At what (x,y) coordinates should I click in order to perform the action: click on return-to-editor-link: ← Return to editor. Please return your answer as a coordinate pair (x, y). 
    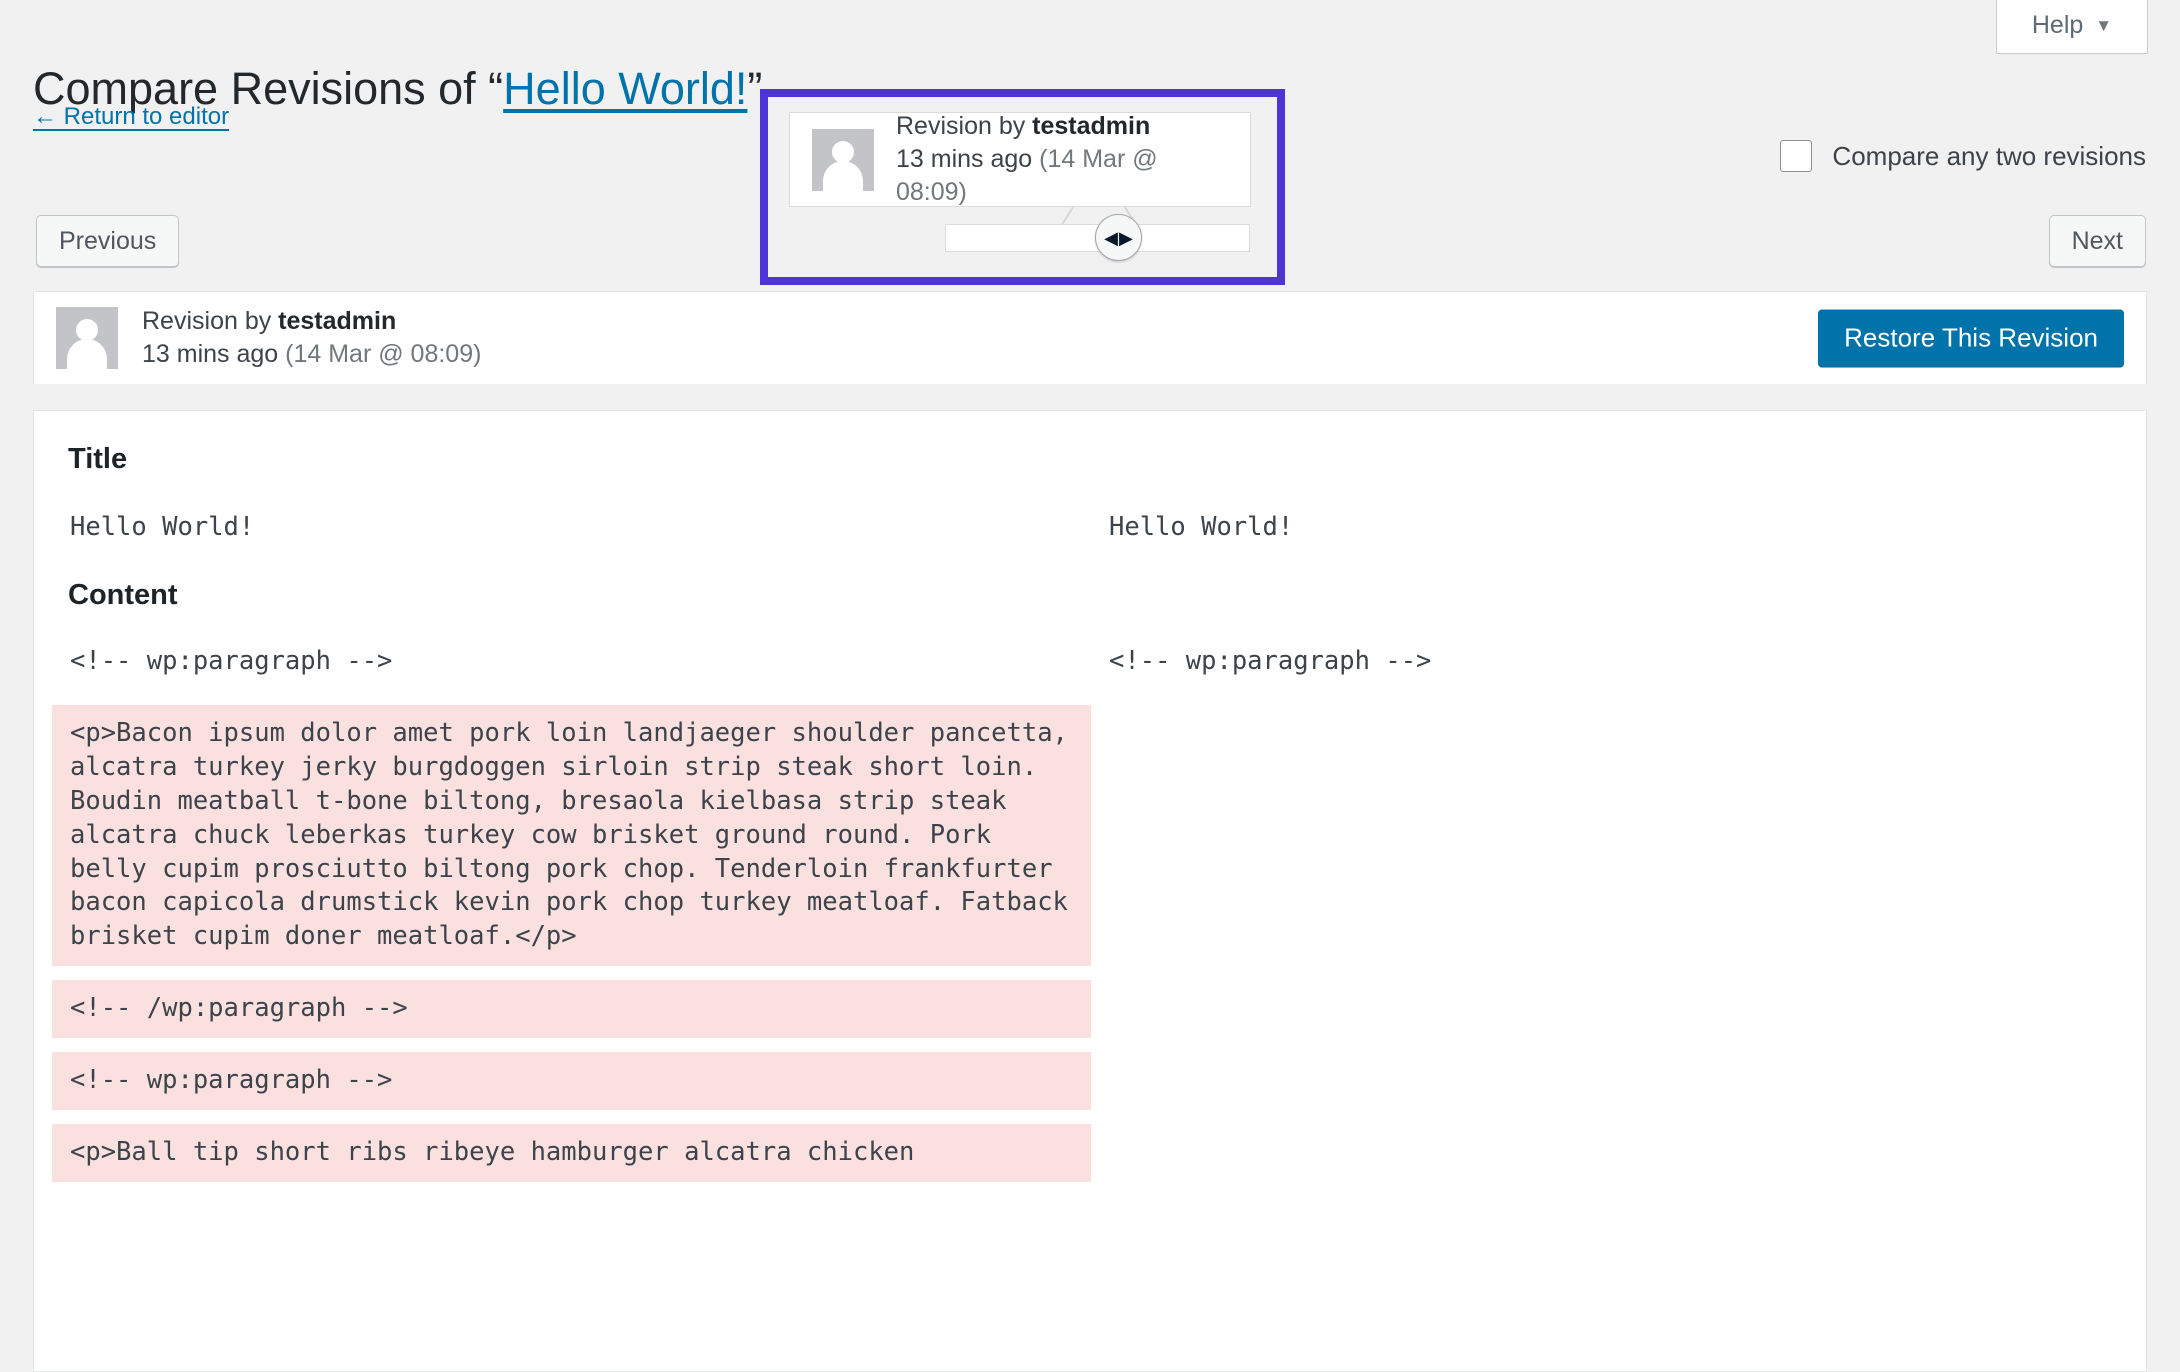
    Looking at the image, I should click on (131, 117).